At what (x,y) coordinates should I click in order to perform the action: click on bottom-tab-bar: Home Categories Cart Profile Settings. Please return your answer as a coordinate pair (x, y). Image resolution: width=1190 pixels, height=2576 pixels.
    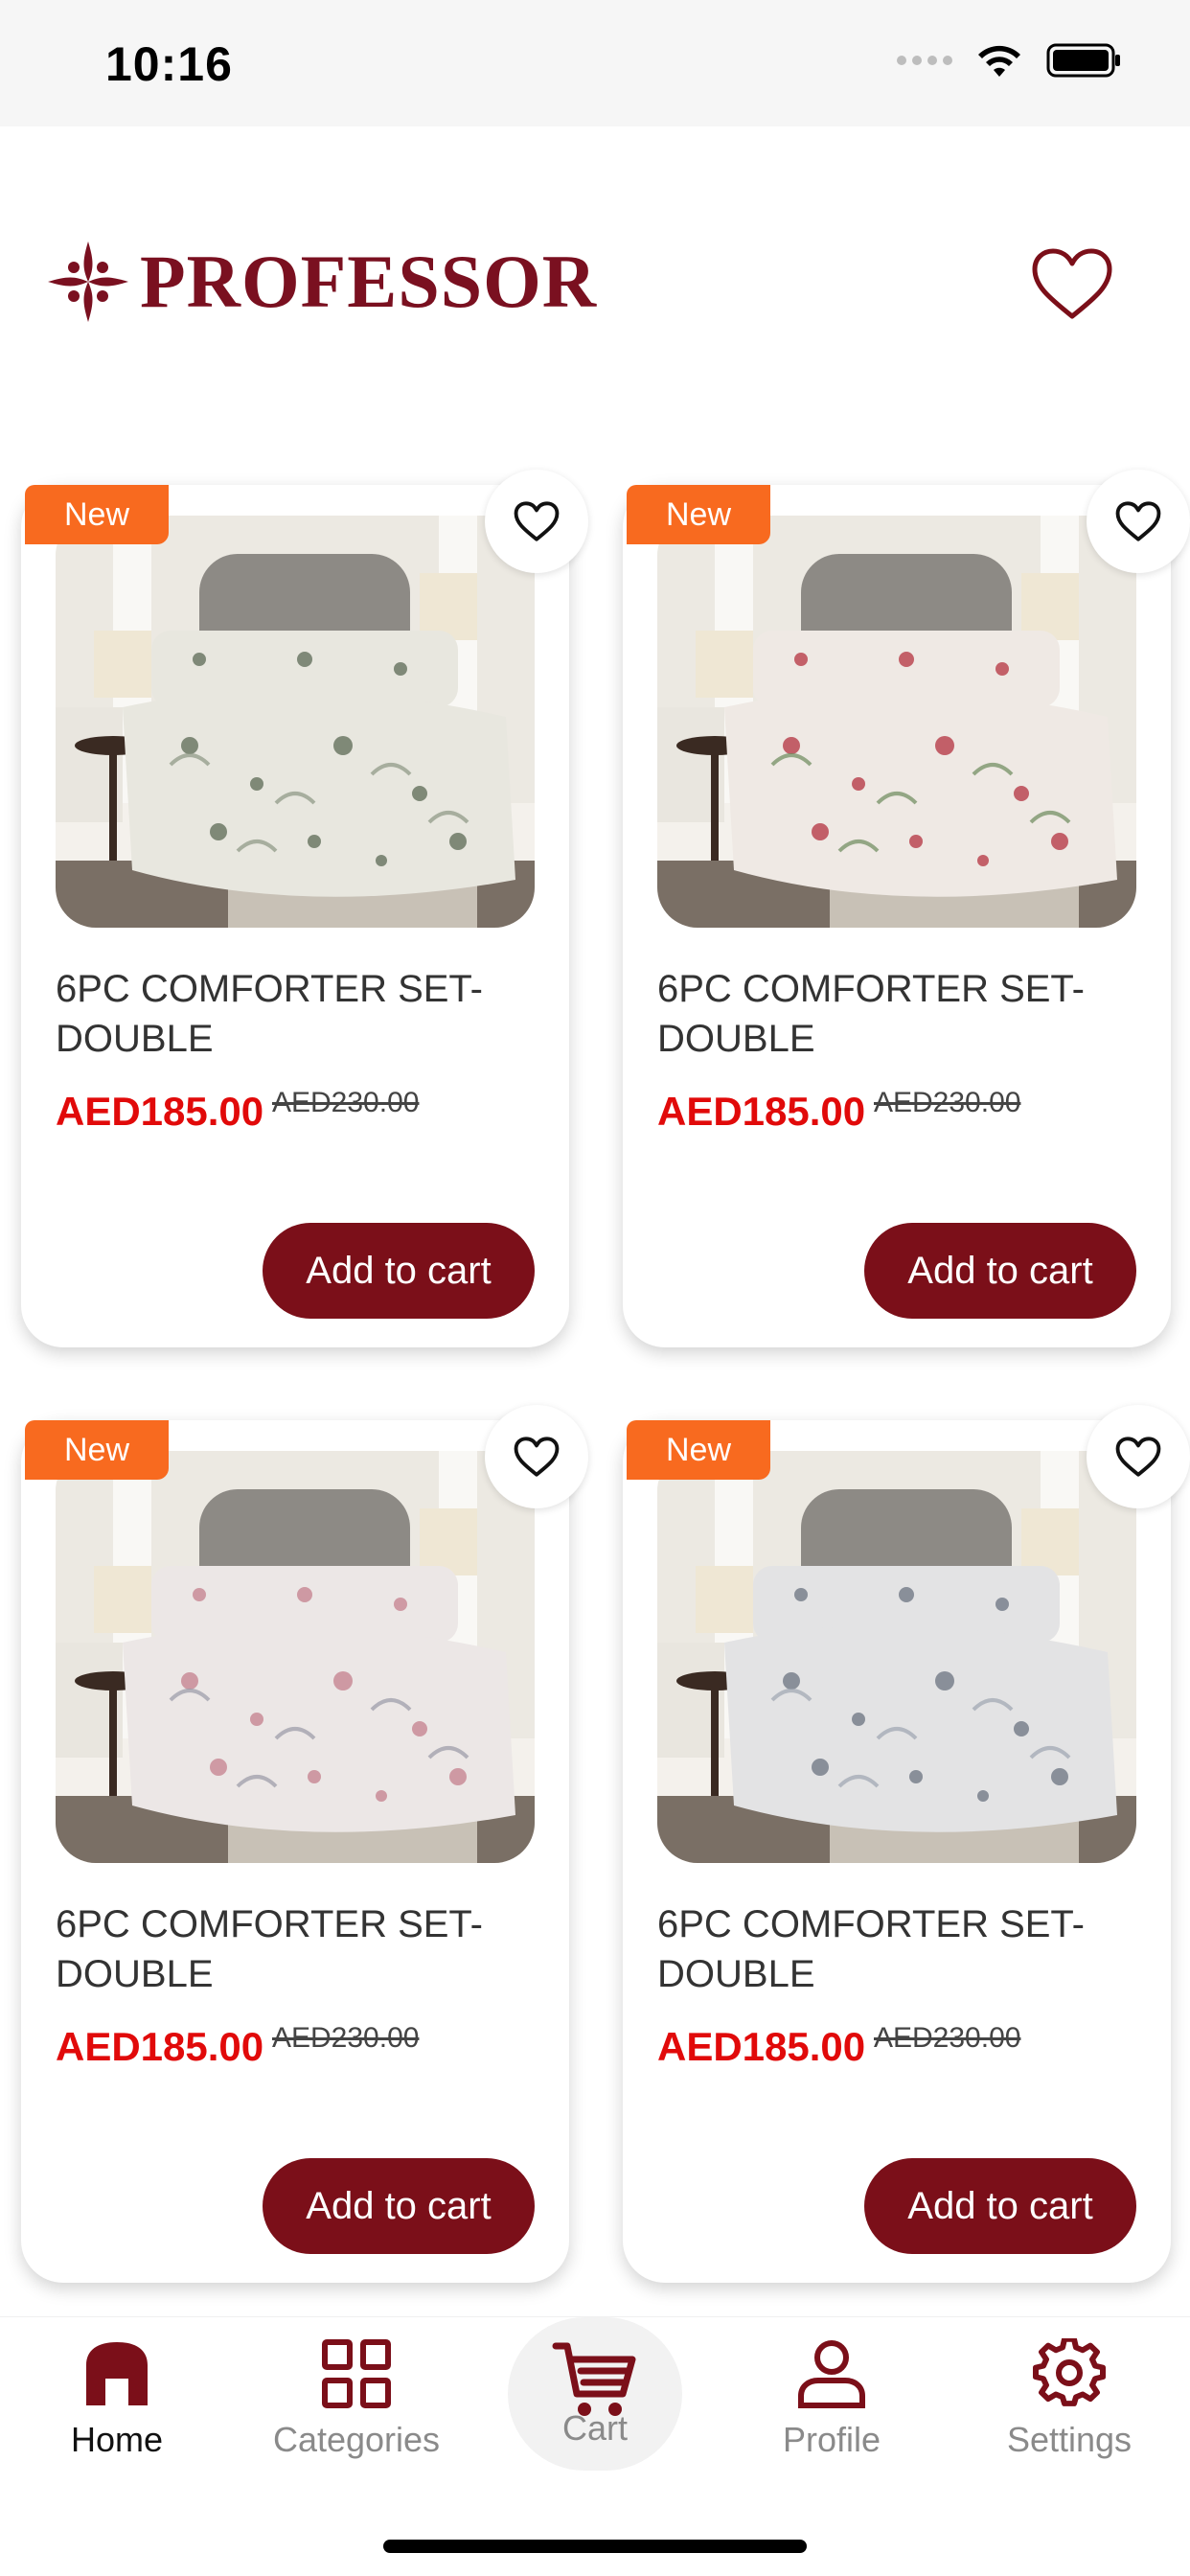
    Looking at the image, I should click on (595, 2446).